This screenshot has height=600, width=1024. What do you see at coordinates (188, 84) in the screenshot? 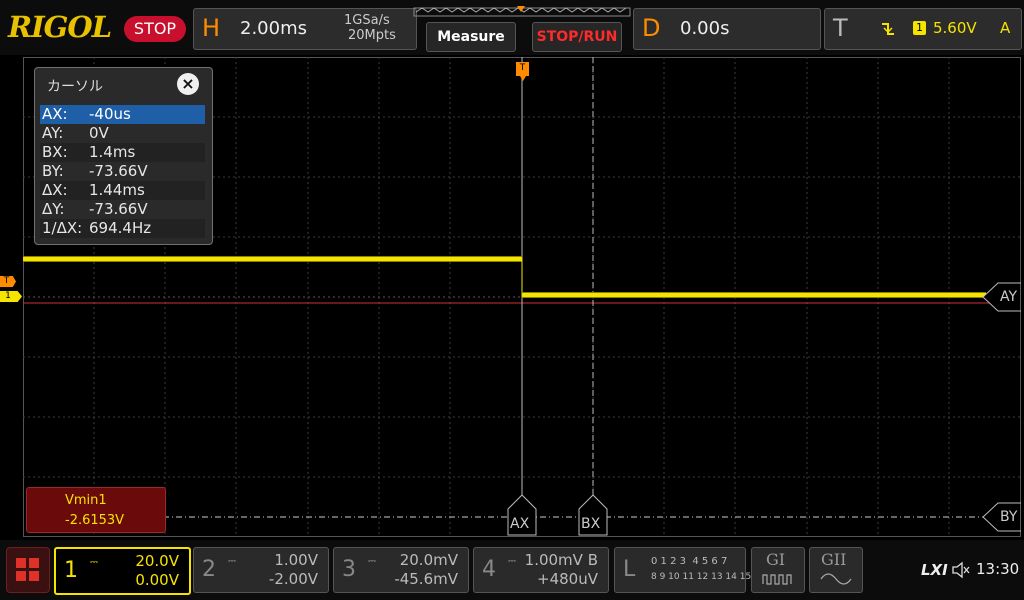
I see `close-icon: ×` at bounding box center [188, 84].